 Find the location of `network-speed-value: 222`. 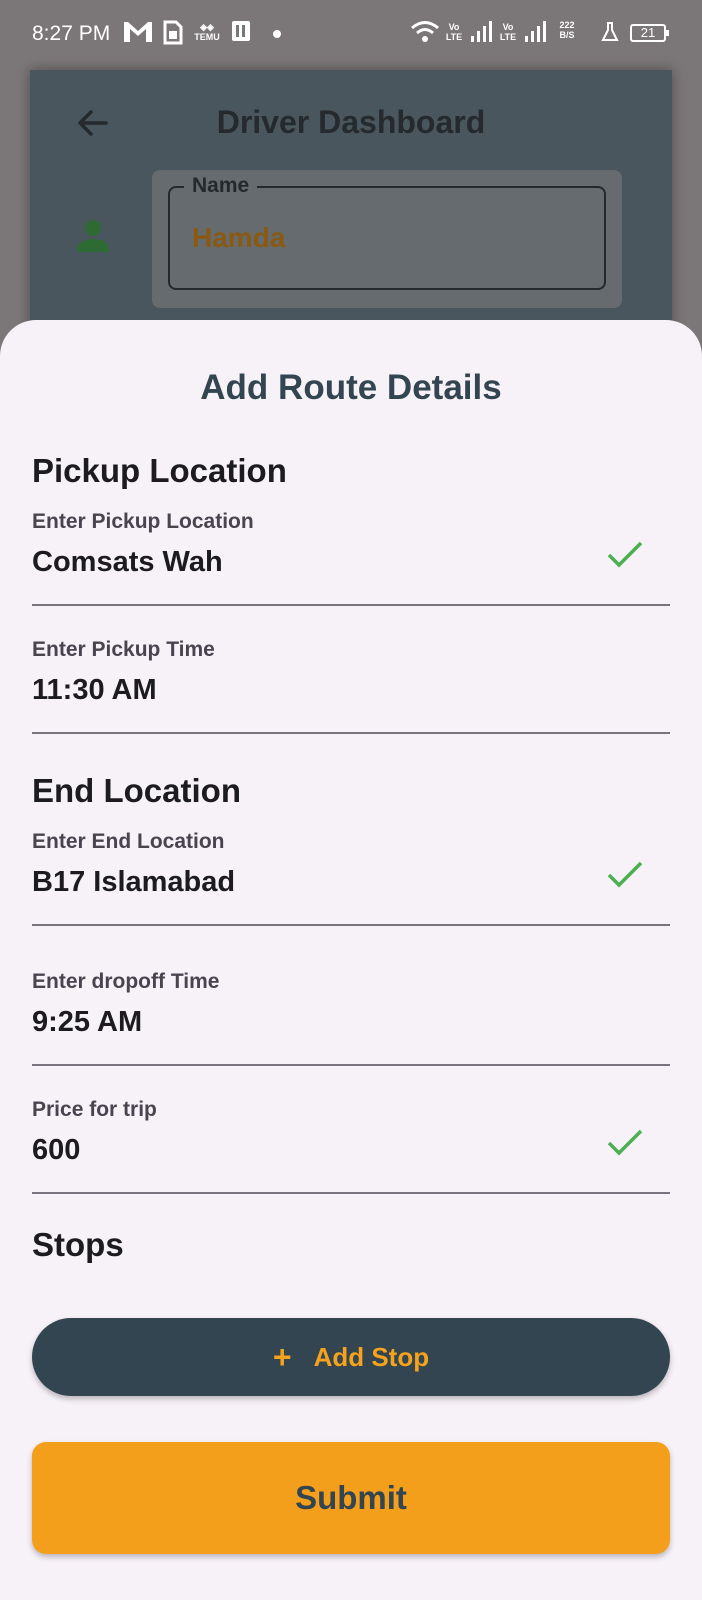

network-speed-value: 222 is located at coordinates (567, 25).